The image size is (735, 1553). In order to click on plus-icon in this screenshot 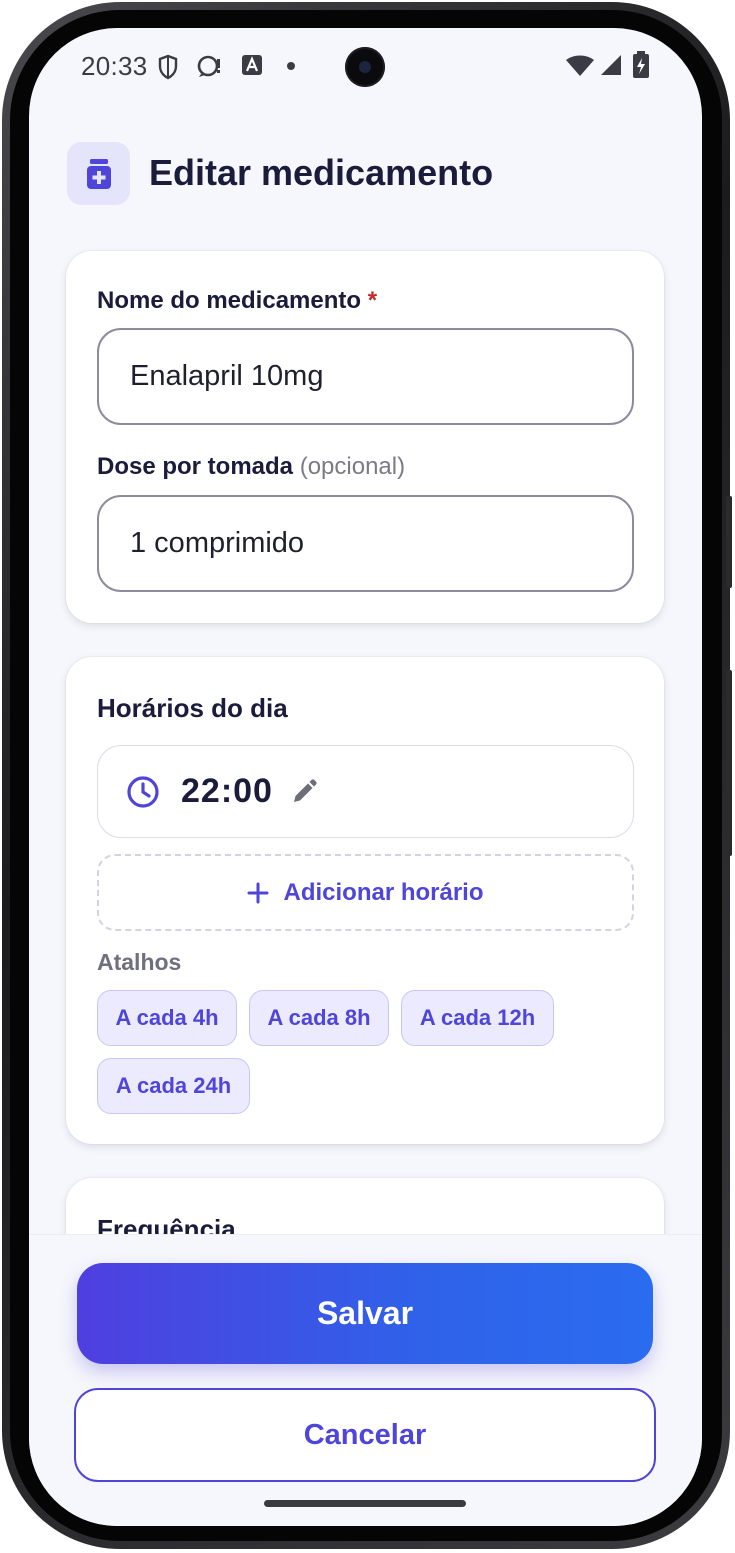, I will do `click(258, 892)`.